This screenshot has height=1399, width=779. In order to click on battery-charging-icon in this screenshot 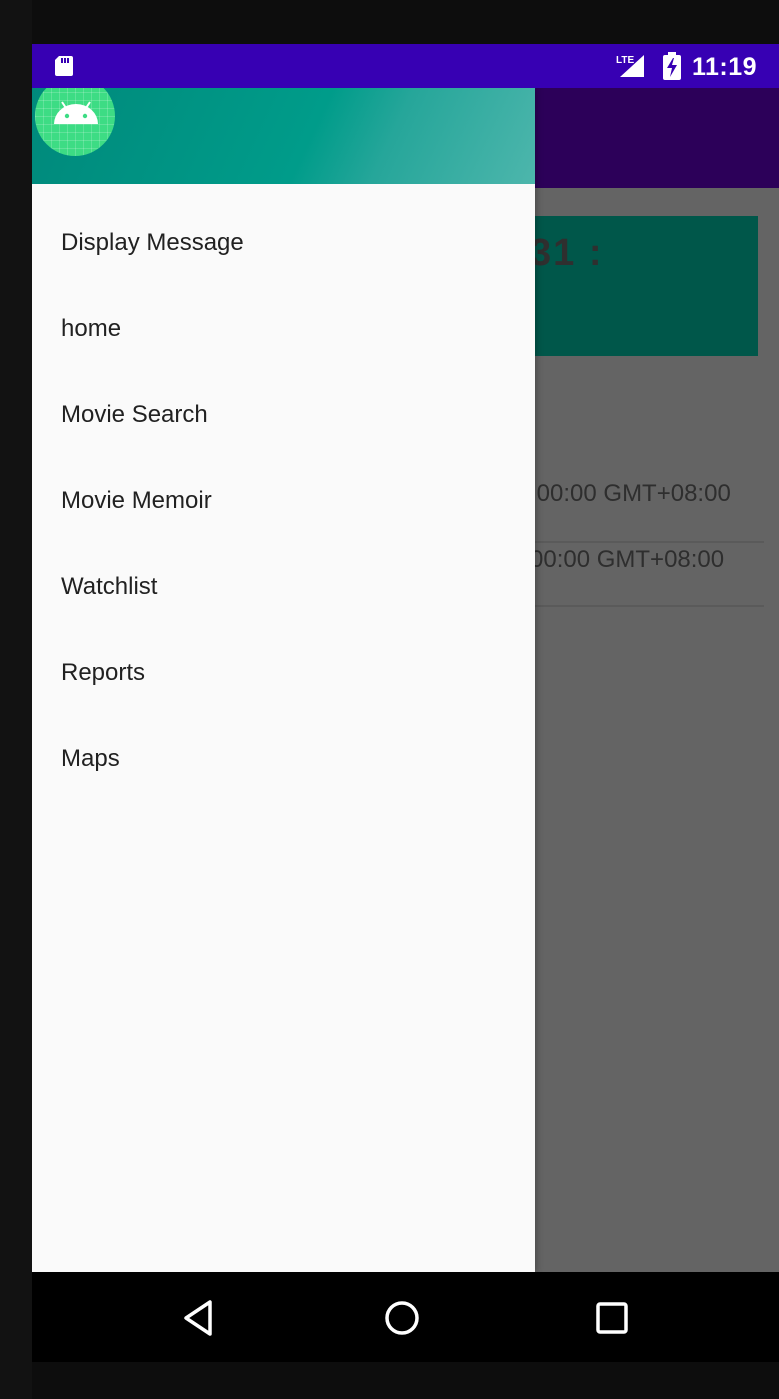, I will do `click(672, 66)`.